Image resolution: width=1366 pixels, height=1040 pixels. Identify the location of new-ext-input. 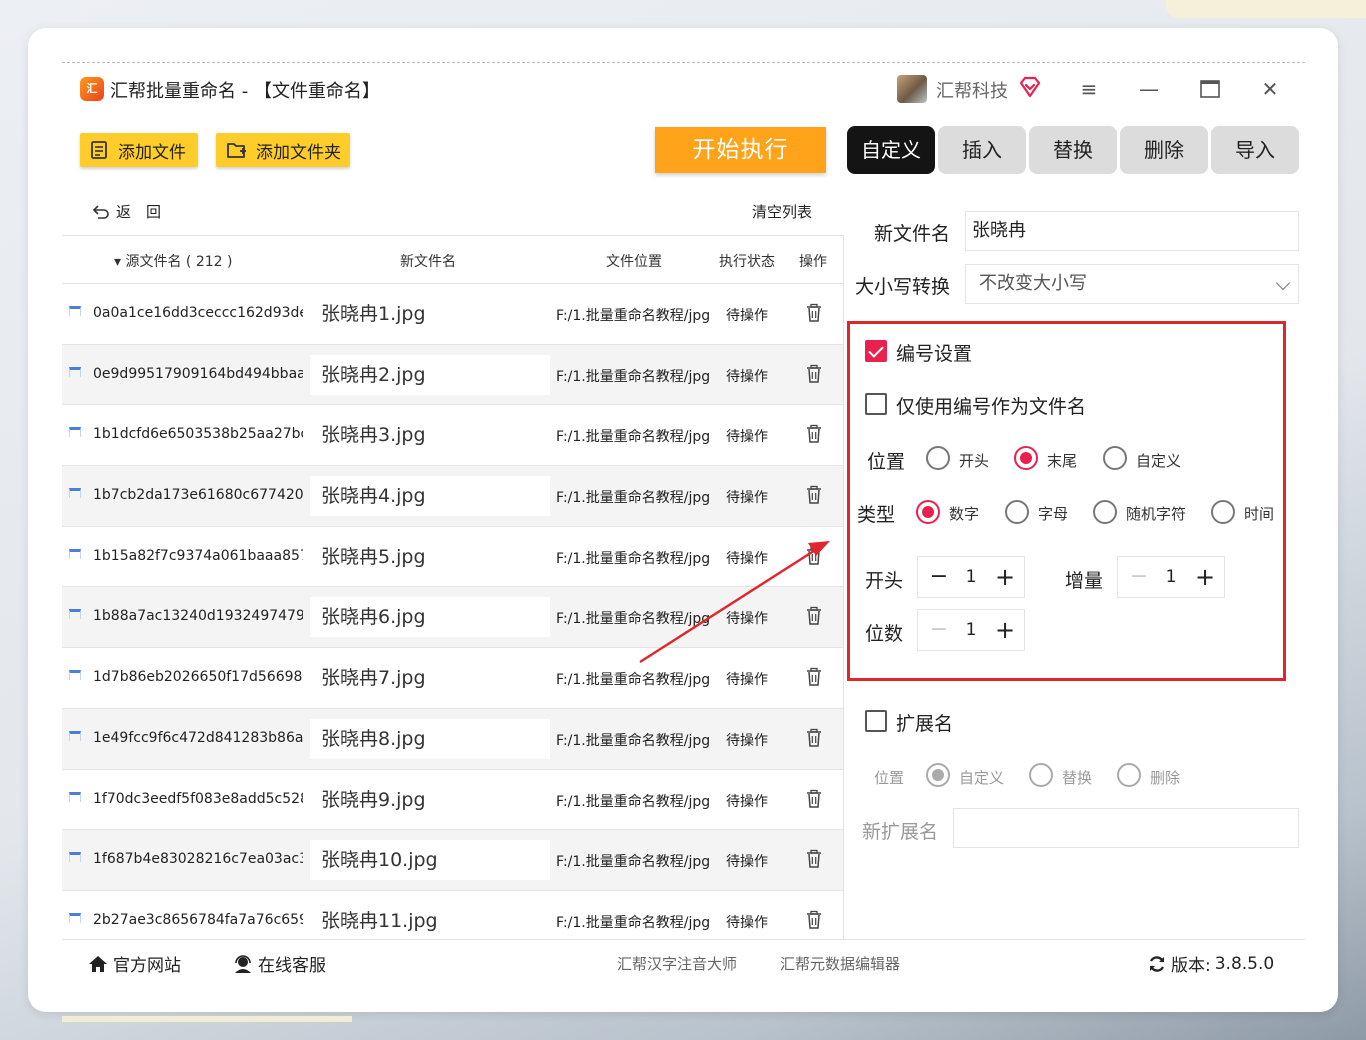
(1126, 828).